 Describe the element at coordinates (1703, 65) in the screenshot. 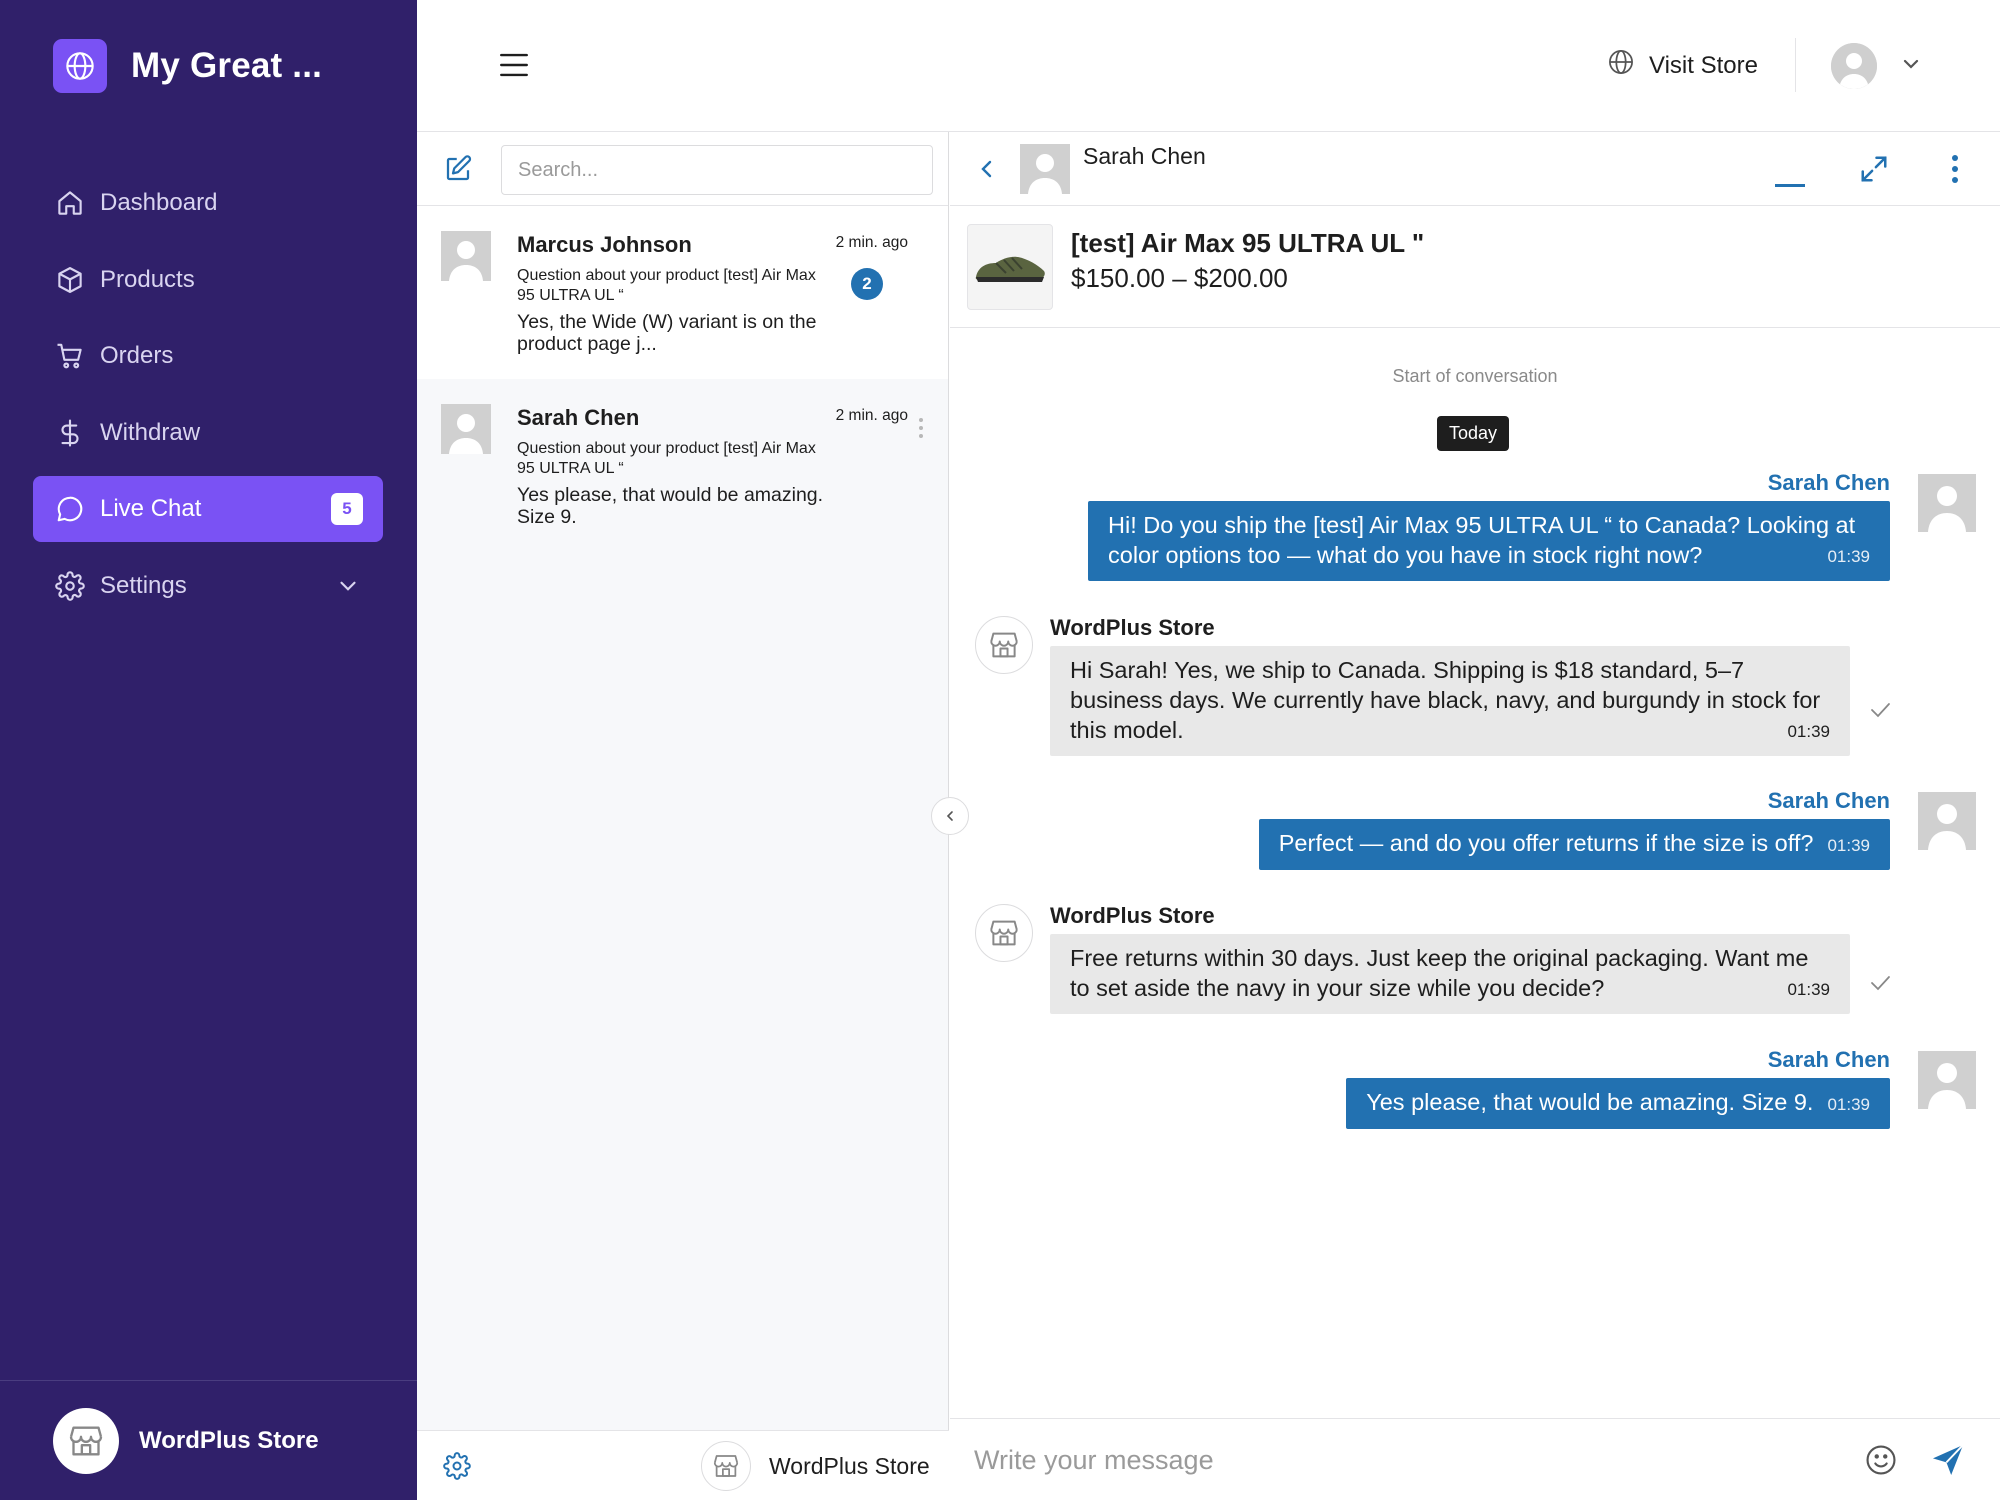

I see `visit-store-label: Visit Store` at that location.